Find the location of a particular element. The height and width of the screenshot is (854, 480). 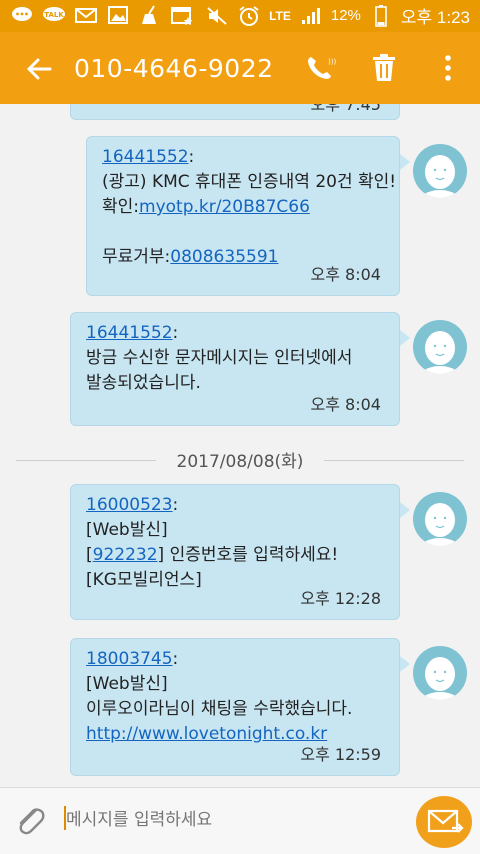

back-arrow-icon is located at coordinates (39, 69).